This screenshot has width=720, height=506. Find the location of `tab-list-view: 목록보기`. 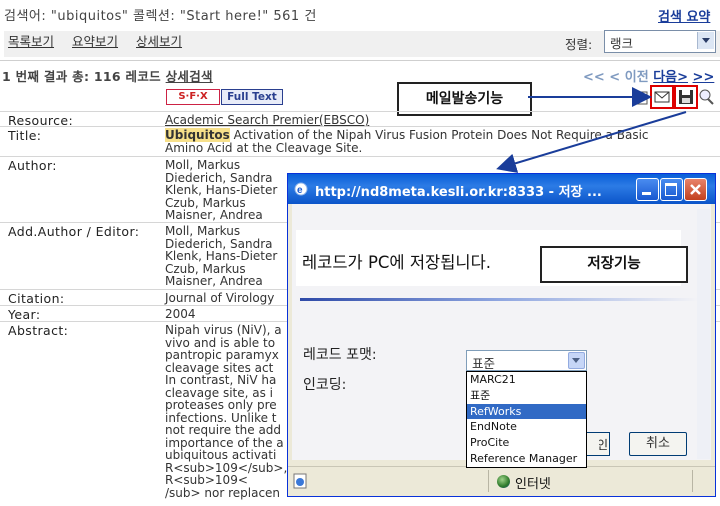

tab-list-view: 목록보기 is located at coordinates (31, 40).